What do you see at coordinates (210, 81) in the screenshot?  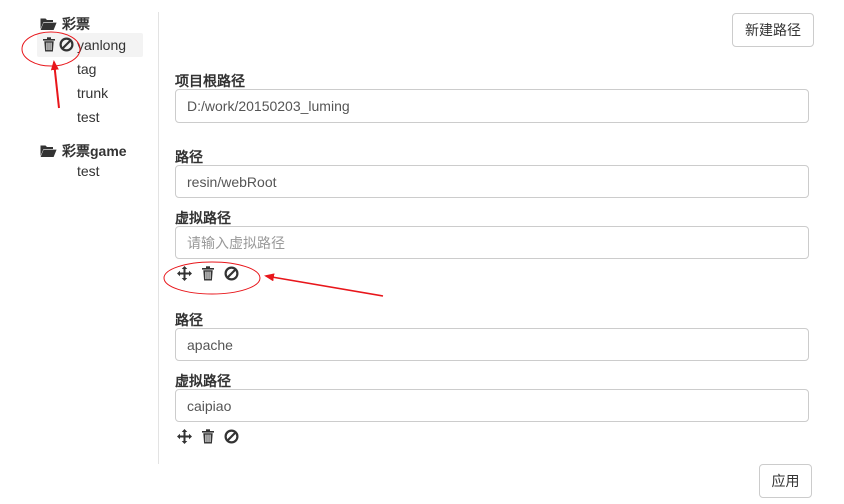 I see `root-path-label: 项目根路径` at bounding box center [210, 81].